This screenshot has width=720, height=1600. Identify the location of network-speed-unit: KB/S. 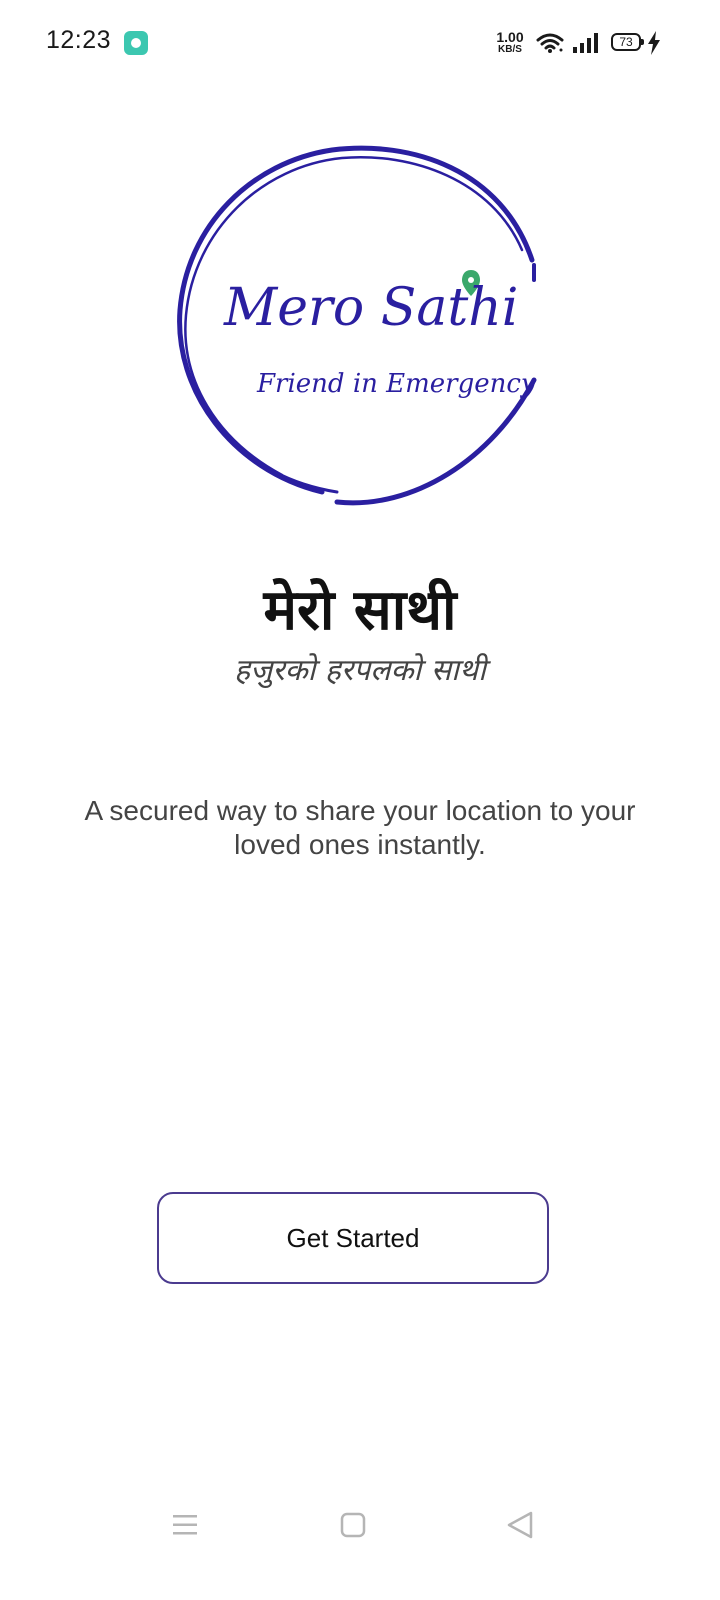
(510, 49).